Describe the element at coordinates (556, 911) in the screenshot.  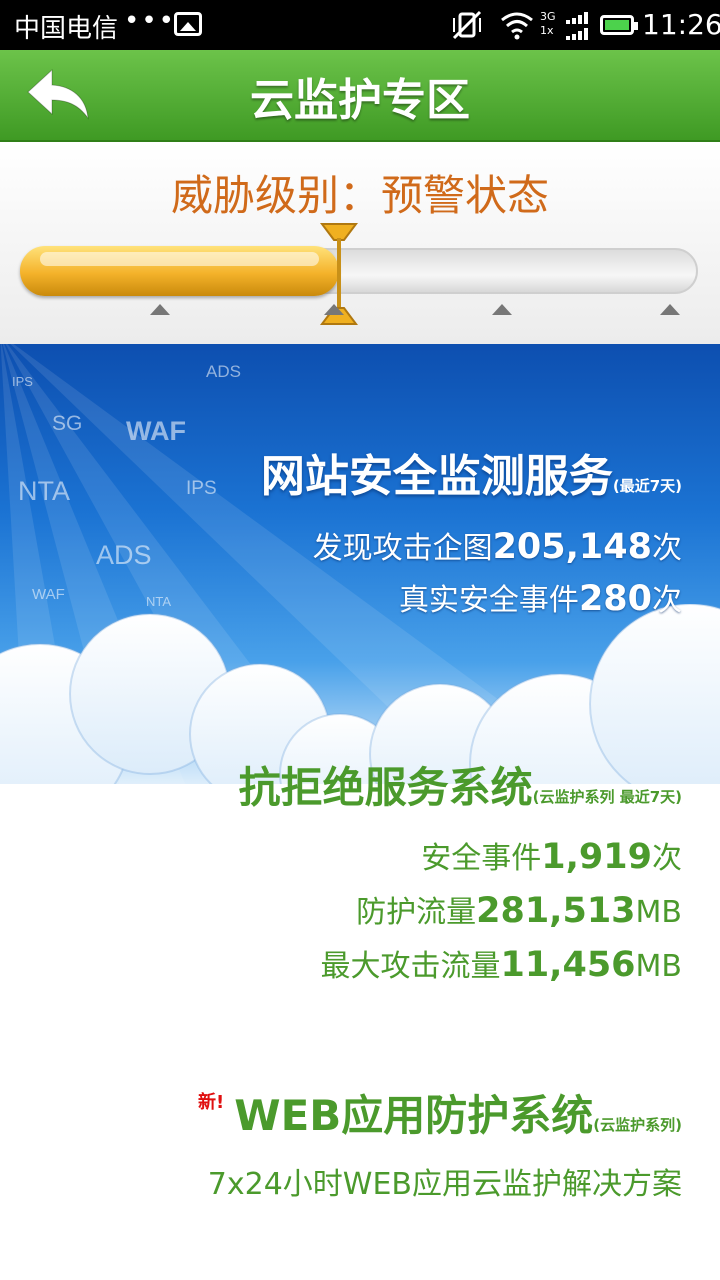
I see `ddos-traffic-value: 281,513` at that location.